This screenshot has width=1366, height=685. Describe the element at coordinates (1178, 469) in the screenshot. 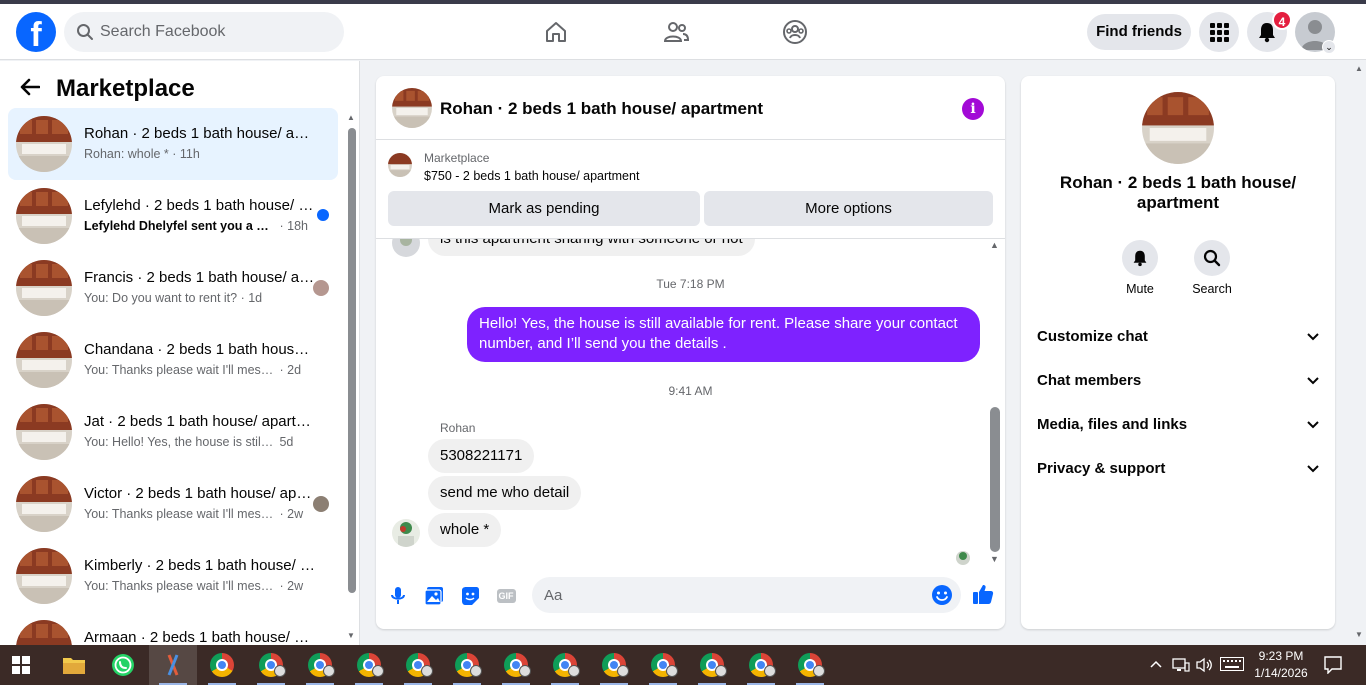

I see `privacy-support-section: Privacy & support` at that location.